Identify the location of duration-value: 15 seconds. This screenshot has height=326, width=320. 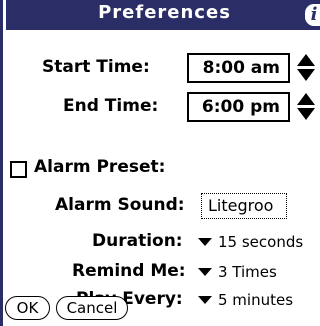
(261, 242).